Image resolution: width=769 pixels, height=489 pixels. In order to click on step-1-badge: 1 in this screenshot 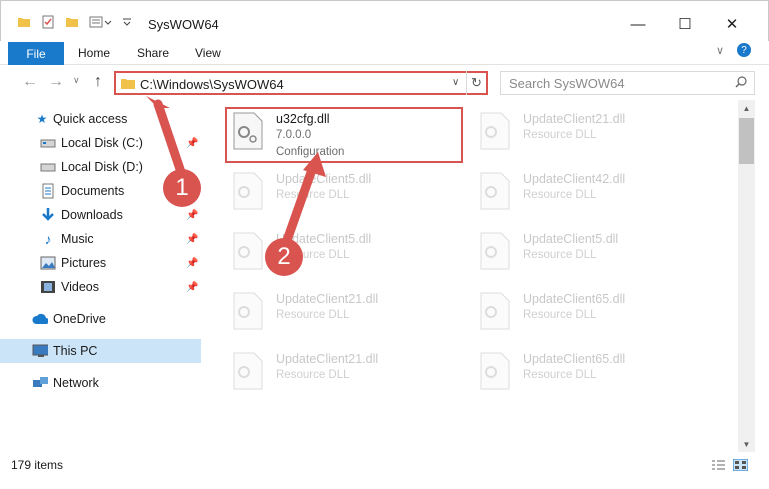, I will do `click(182, 188)`.